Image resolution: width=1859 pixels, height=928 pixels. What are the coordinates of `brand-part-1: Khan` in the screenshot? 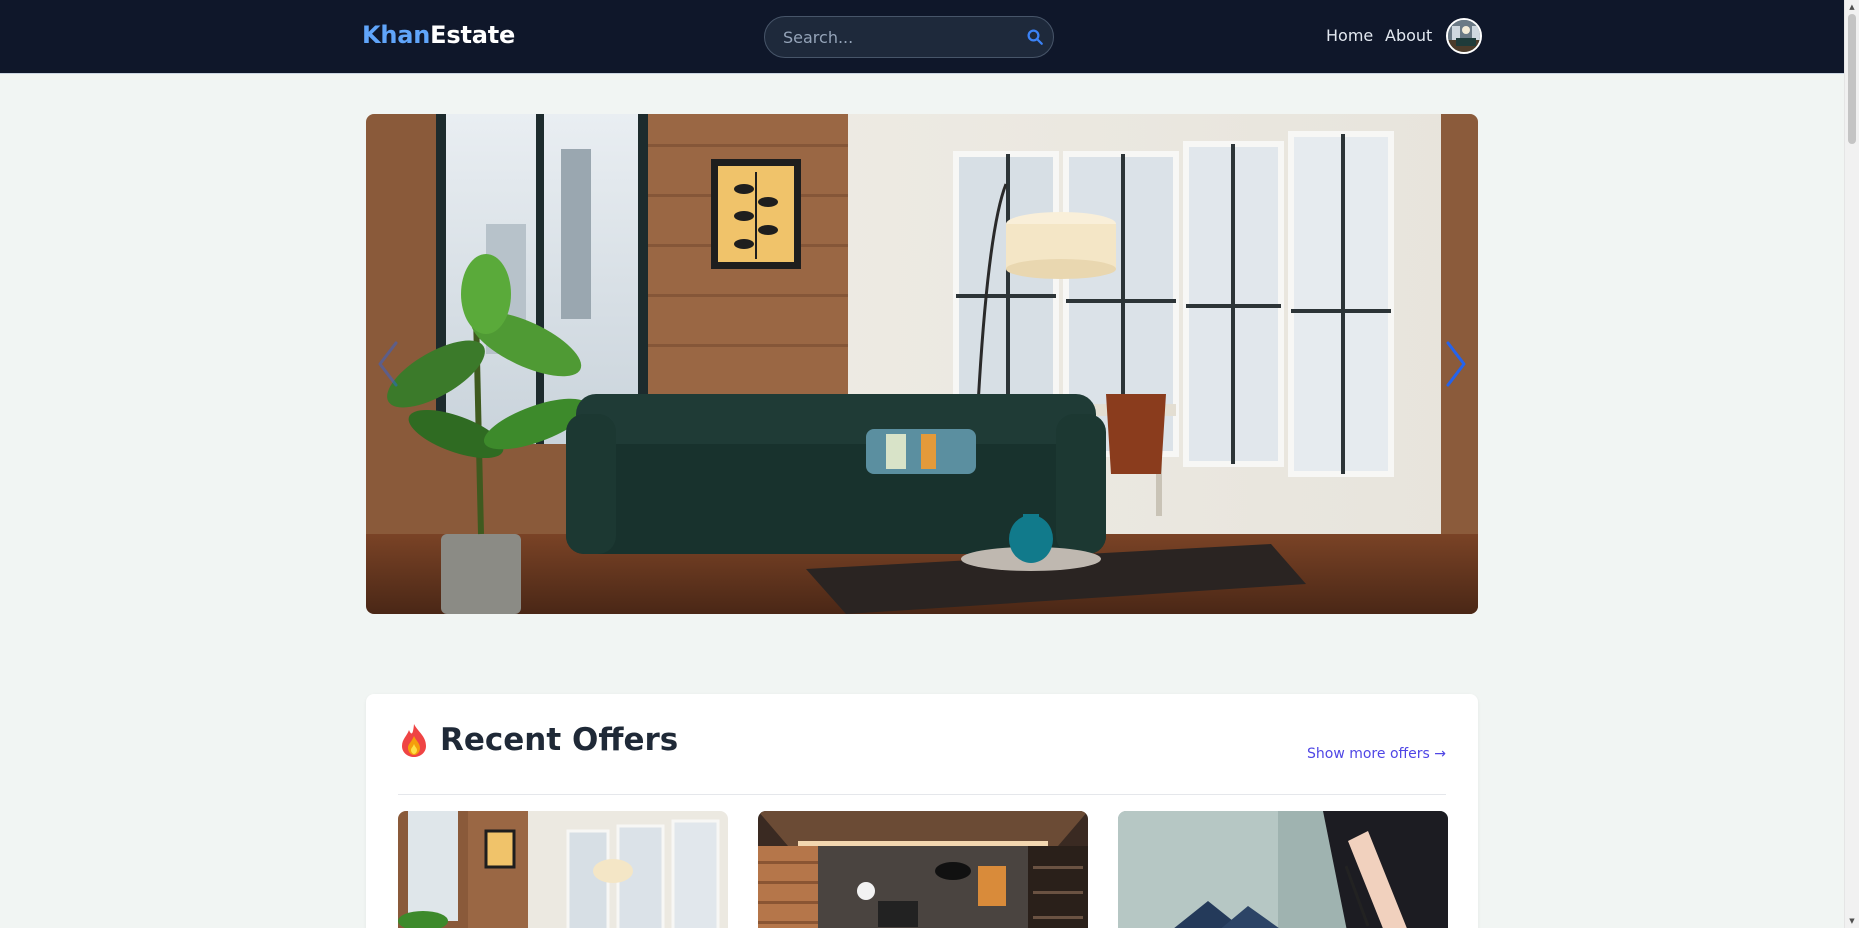 It's located at (396, 35).